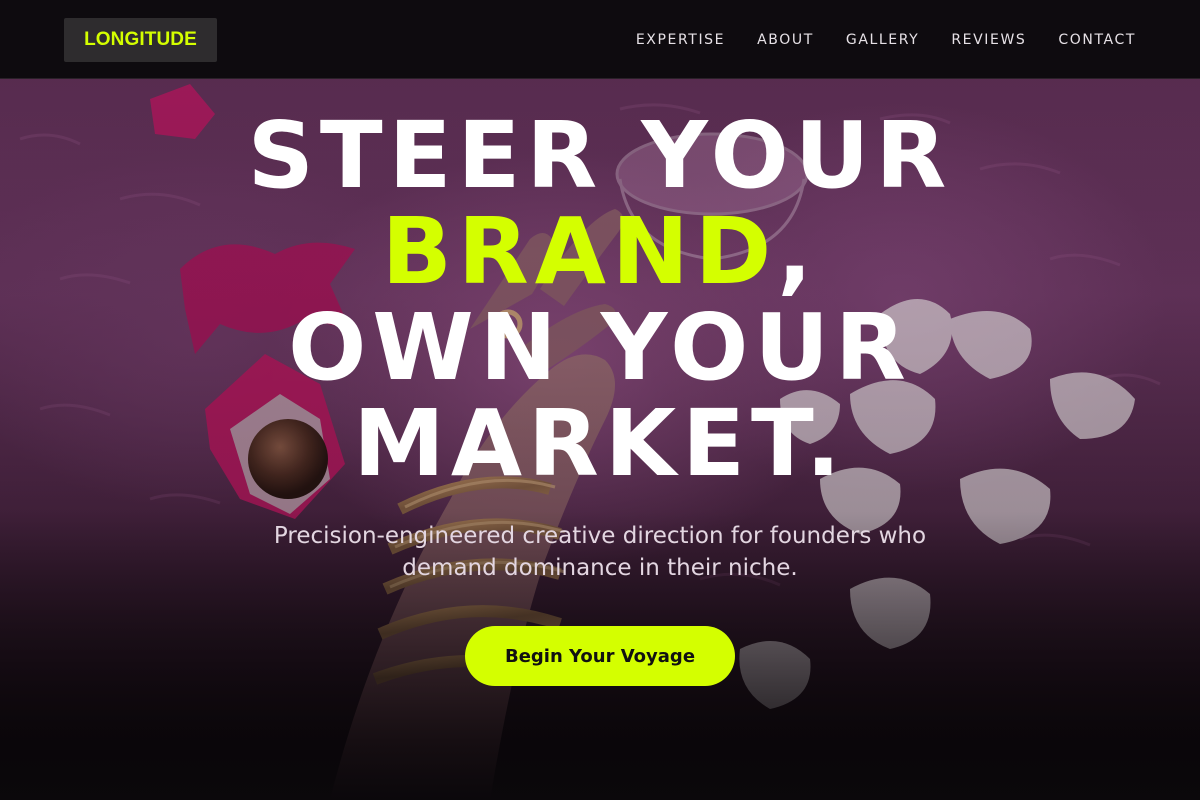 The image size is (1200, 800). Describe the element at coordinates (1097, 40) in the screenshot. I see `nav-link-contact: CONTACT` at that location.